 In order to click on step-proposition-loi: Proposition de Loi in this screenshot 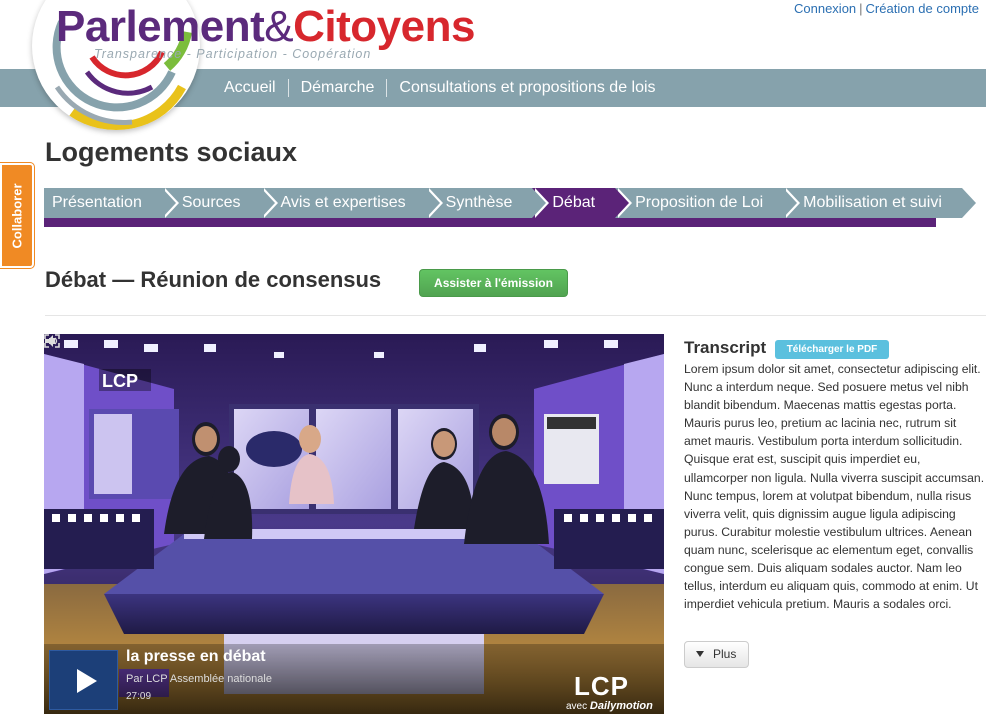, I will do `click(708, 203)`.